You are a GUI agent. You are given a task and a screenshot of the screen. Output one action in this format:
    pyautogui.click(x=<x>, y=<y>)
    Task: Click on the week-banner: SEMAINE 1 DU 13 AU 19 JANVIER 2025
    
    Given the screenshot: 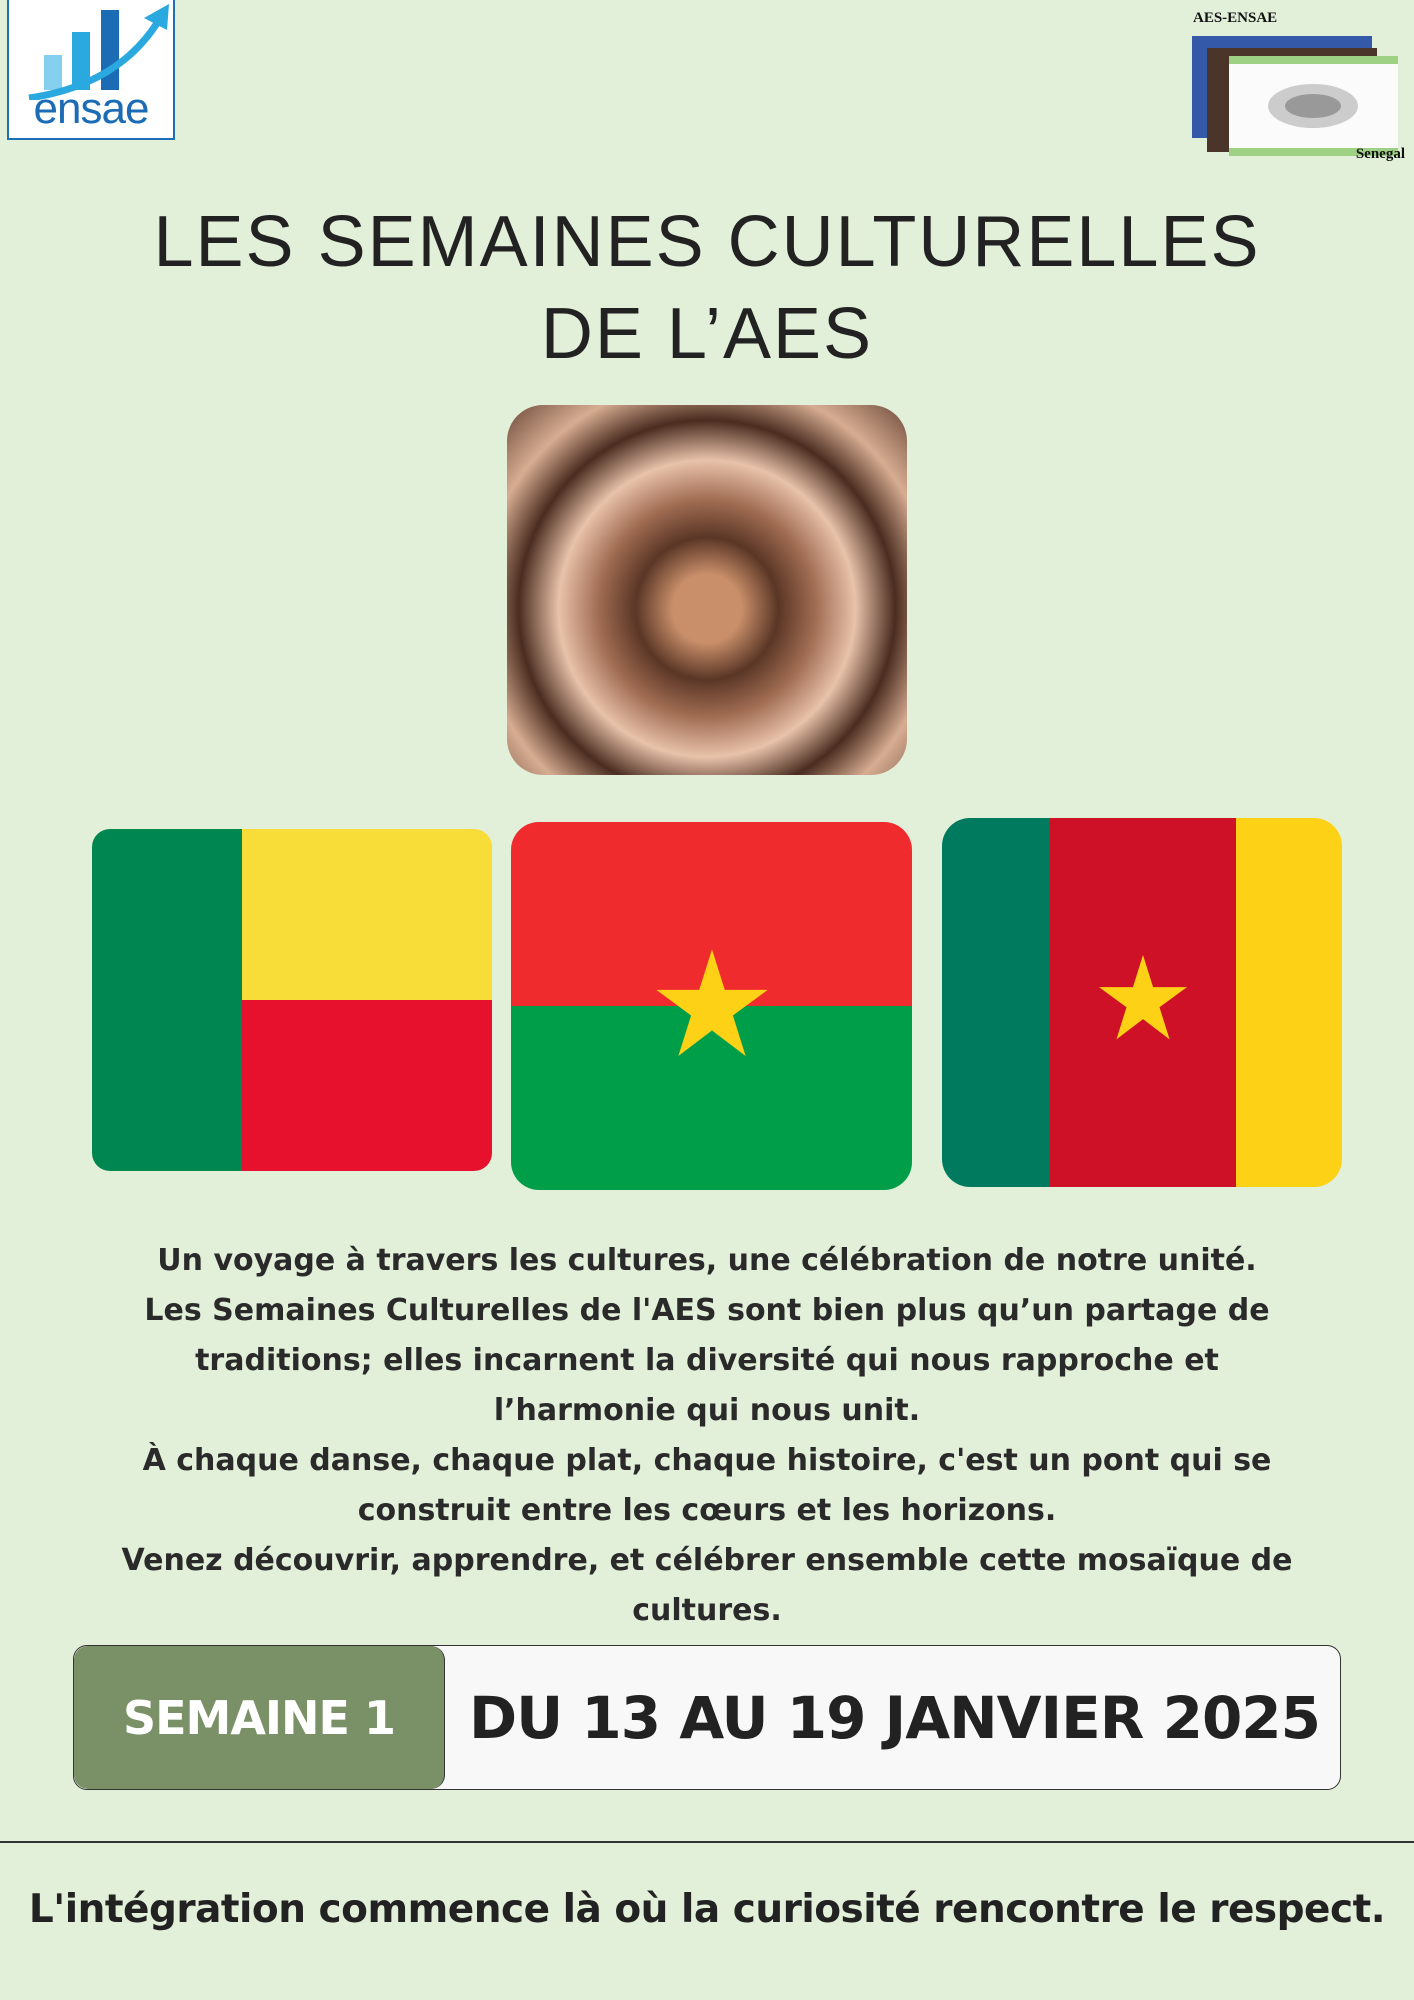 What is the action you would take?
    pyautogui.click(x=707, y=1717)
    